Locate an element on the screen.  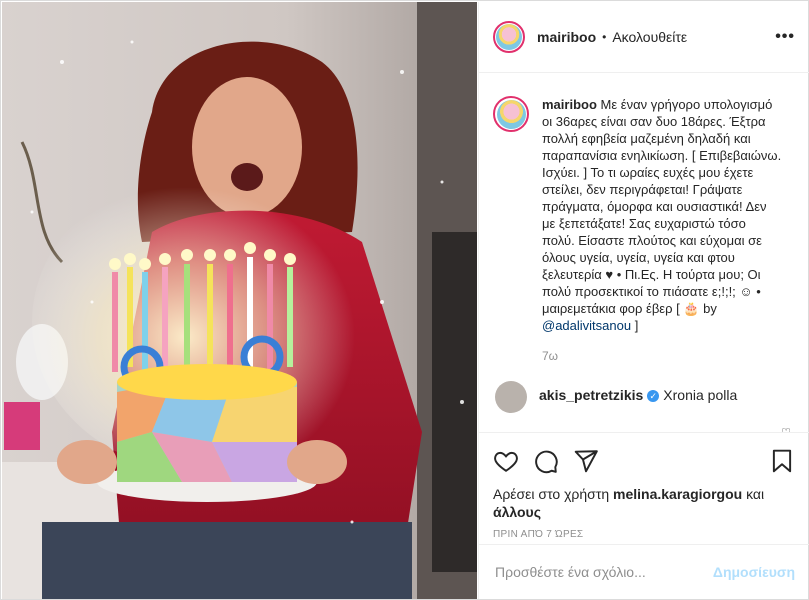
more-options-icon: ••• is located at coordinates (785, 37).